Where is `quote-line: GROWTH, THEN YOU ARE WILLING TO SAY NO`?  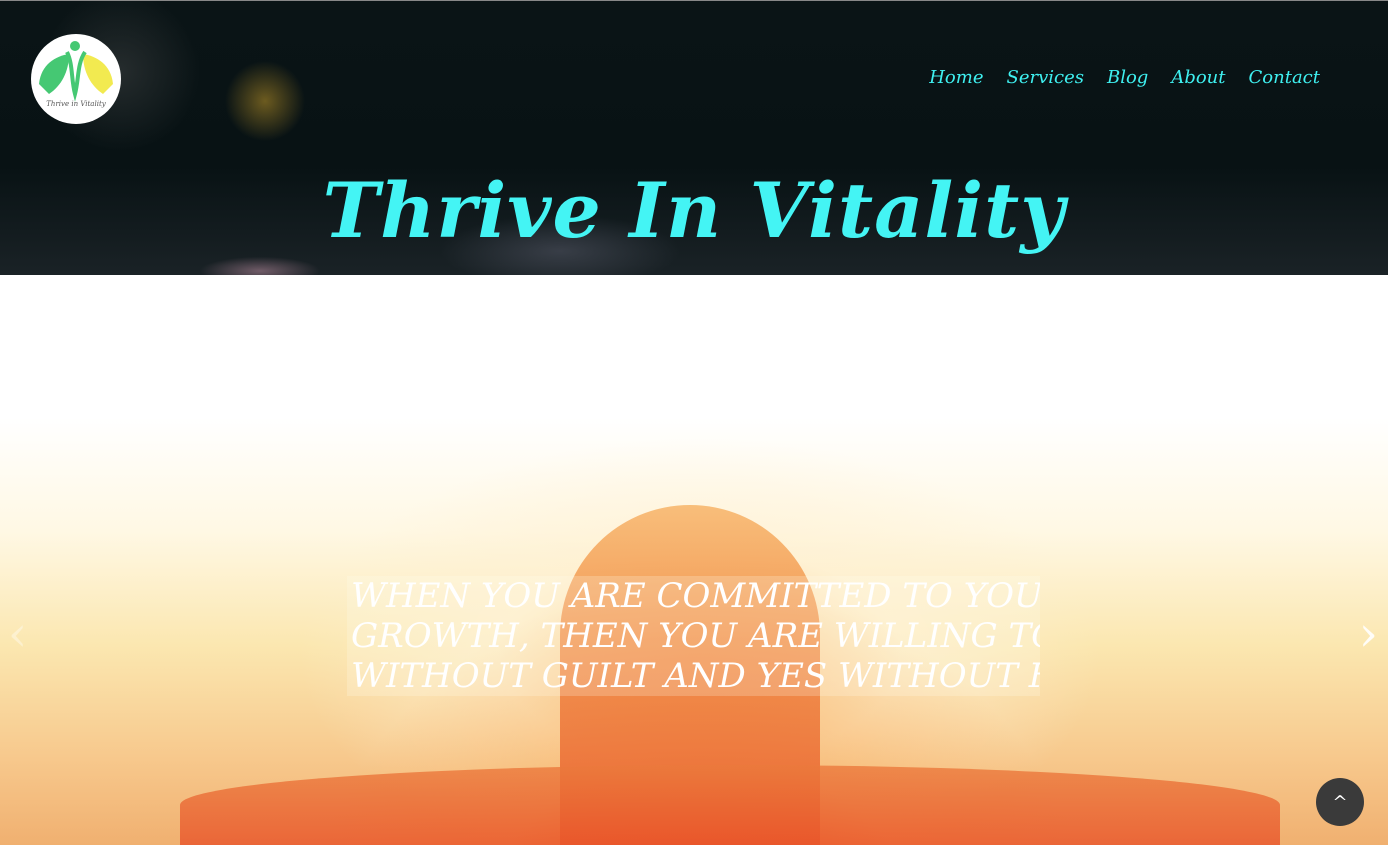 quote-line: GROWTH, THEN YOU ARE WILLING TO SAY NO is located at coordinates (695, 636).